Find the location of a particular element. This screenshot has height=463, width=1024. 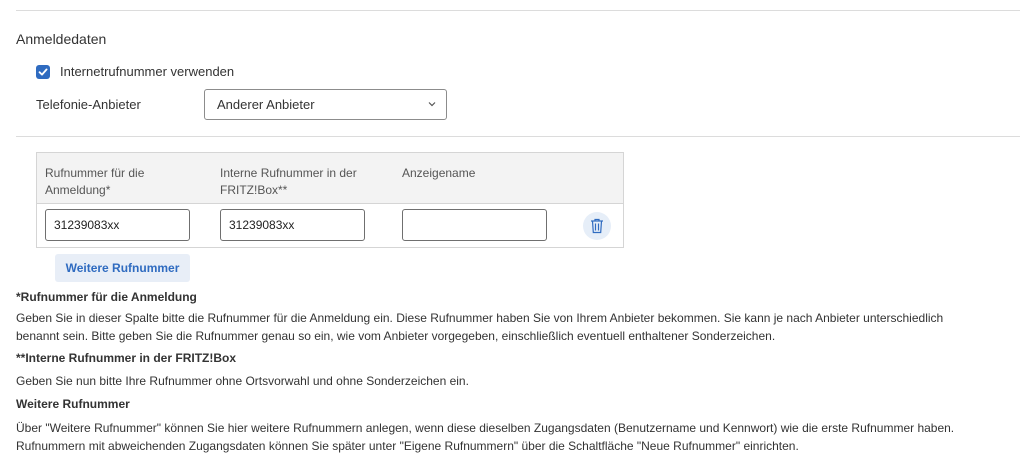

info-heading-more-numbers: Weitere Rufnummer is located at coordinates (73, 404).